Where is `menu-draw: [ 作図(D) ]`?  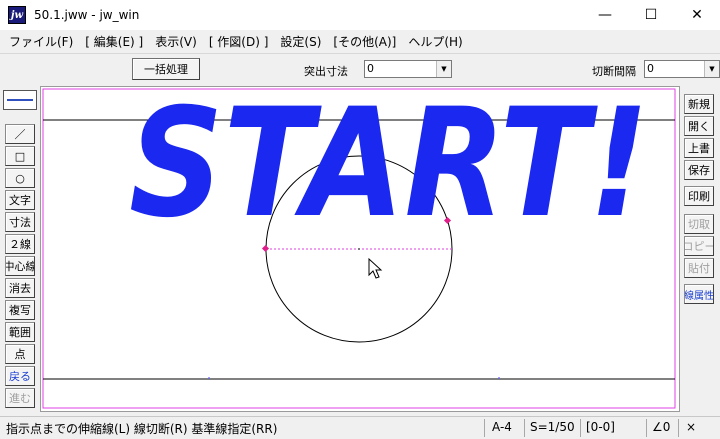
menu-draw: [ 作図(D) ] is located at coordinates (239, 41).